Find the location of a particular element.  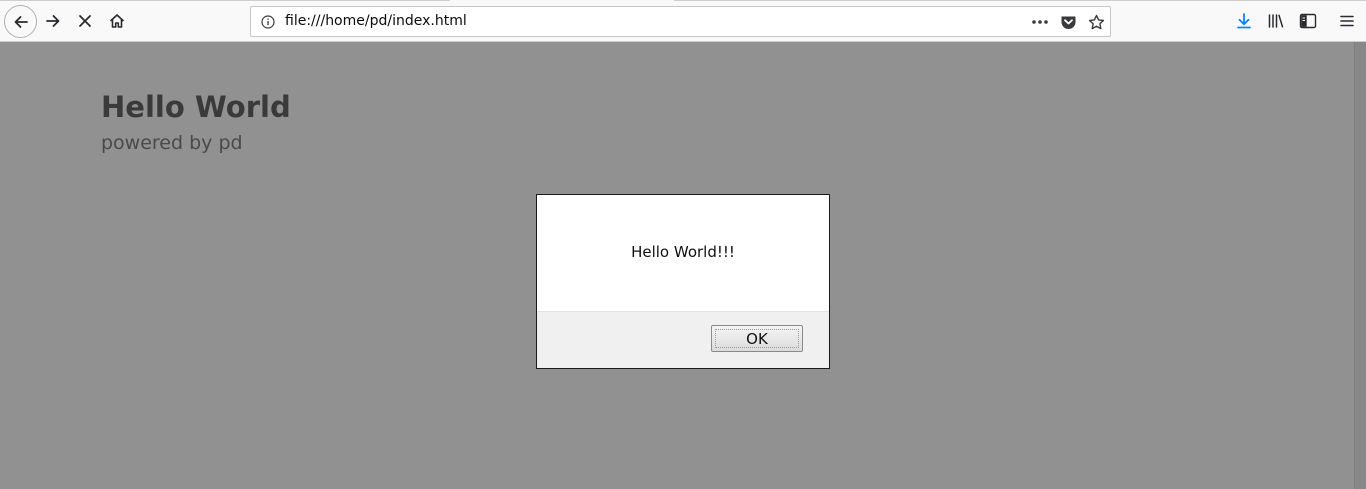

sidebar-button is located at coordinates (1308, 21).